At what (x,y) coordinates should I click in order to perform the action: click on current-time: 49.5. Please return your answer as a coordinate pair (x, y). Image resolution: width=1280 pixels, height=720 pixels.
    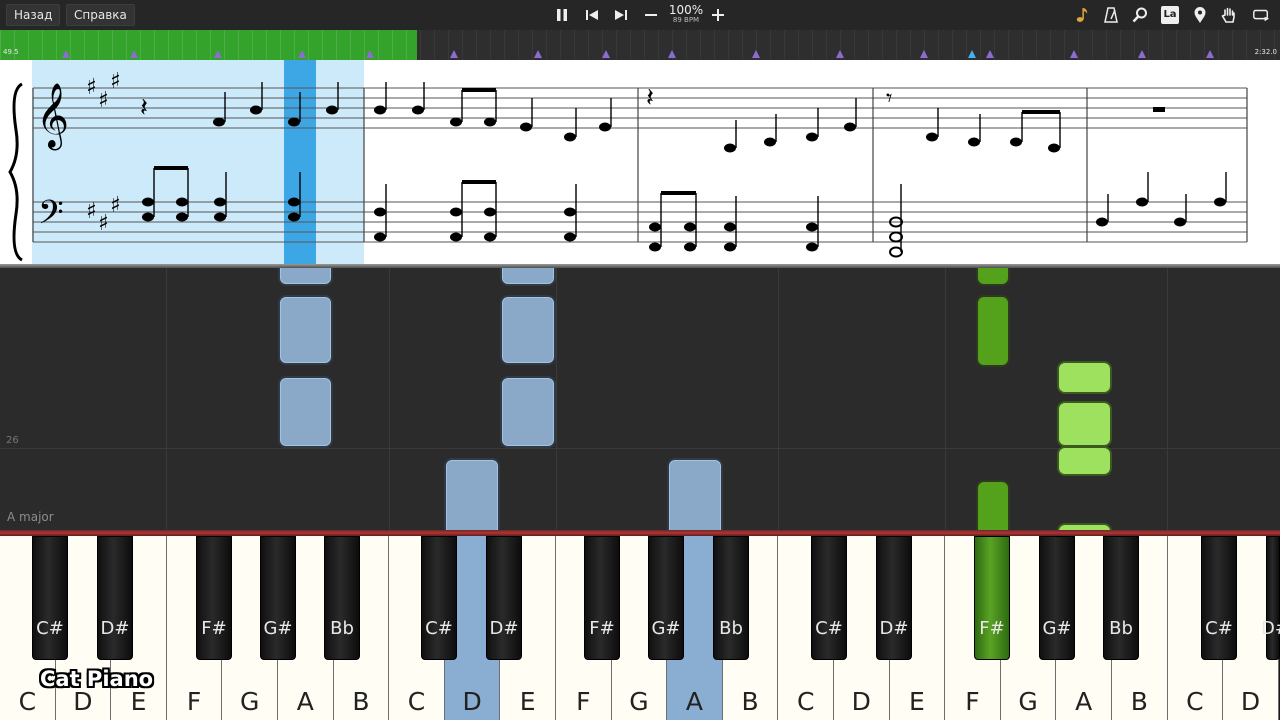
    Looking at the image, I should click on (11, 52).